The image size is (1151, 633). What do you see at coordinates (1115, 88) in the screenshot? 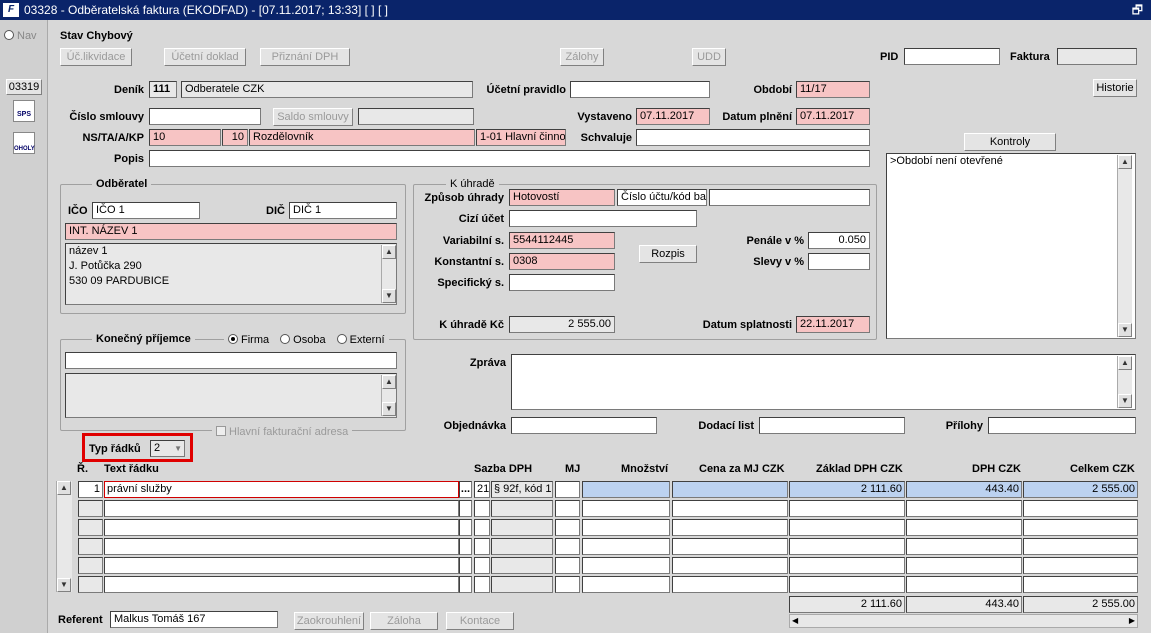
I see `historie-button: Historie` at bounding box center [1115, 88].